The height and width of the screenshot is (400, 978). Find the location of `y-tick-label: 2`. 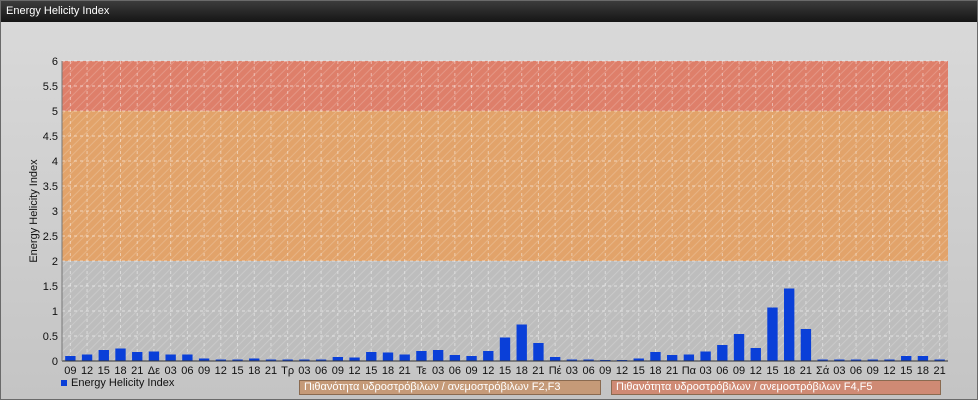

y-tick-label: 2 is located at coordinates (55, 262).